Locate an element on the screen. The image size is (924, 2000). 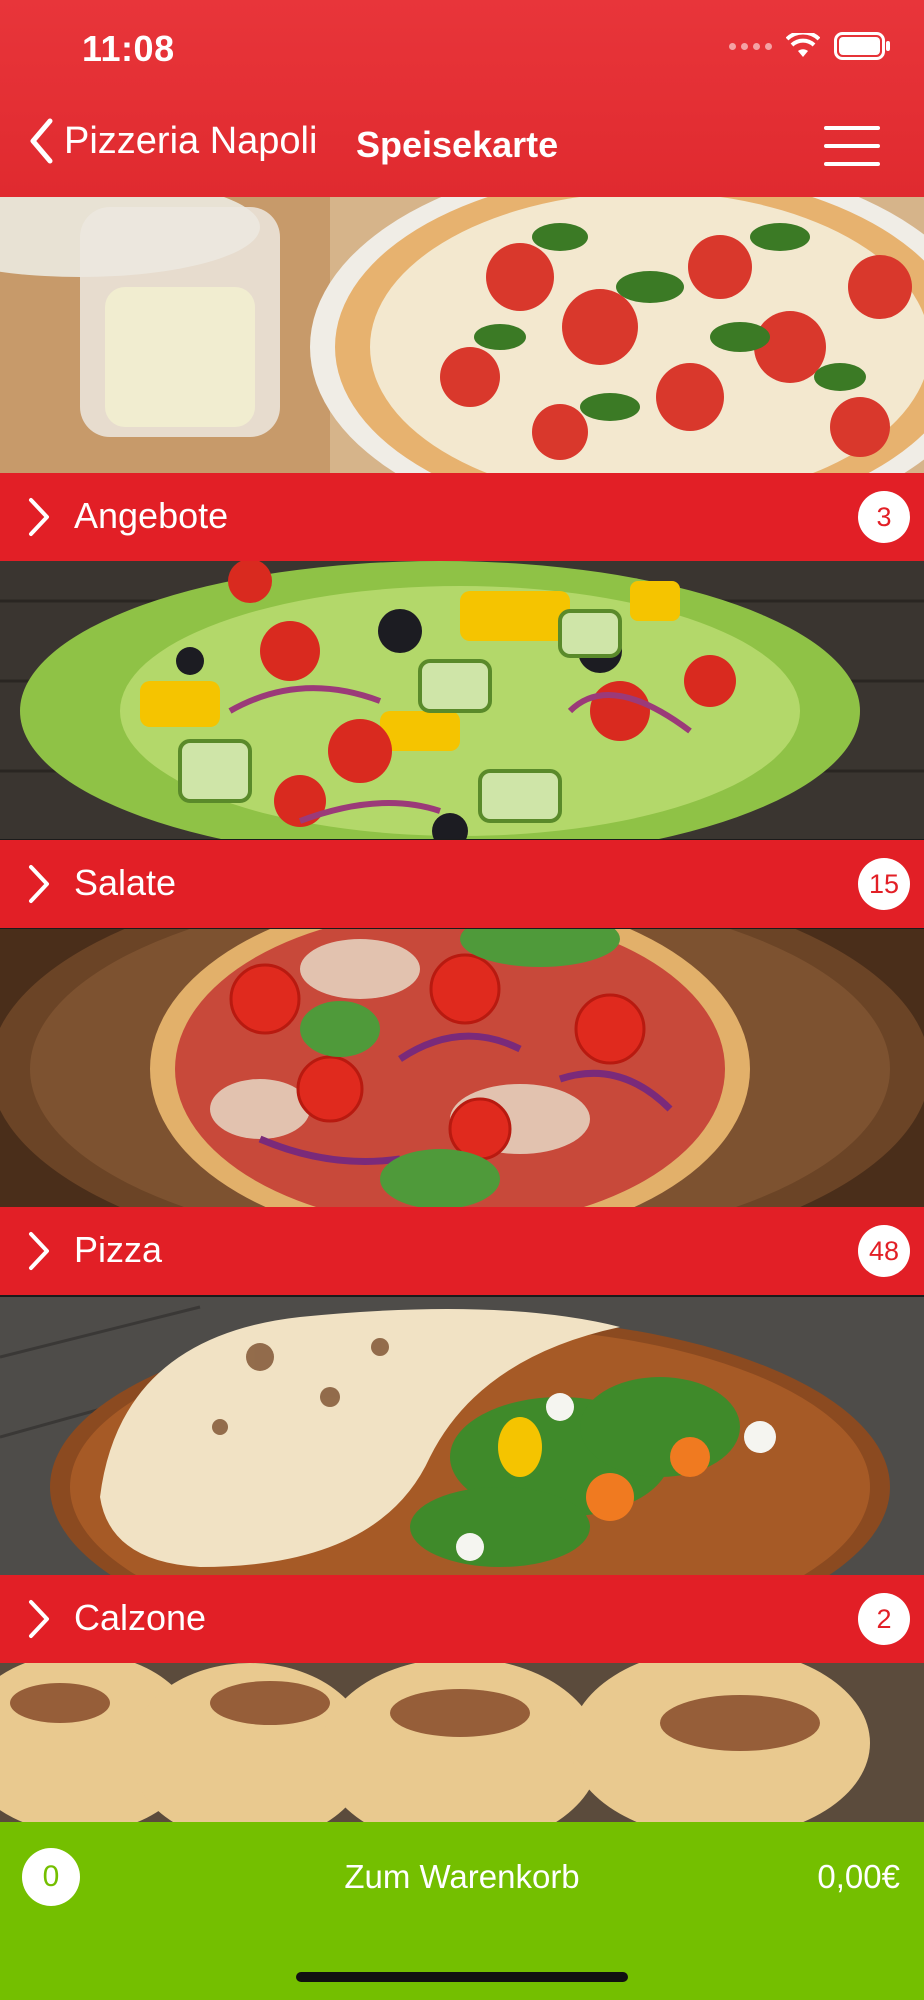
chevron-left-icon is located at coordinates (41, 141).